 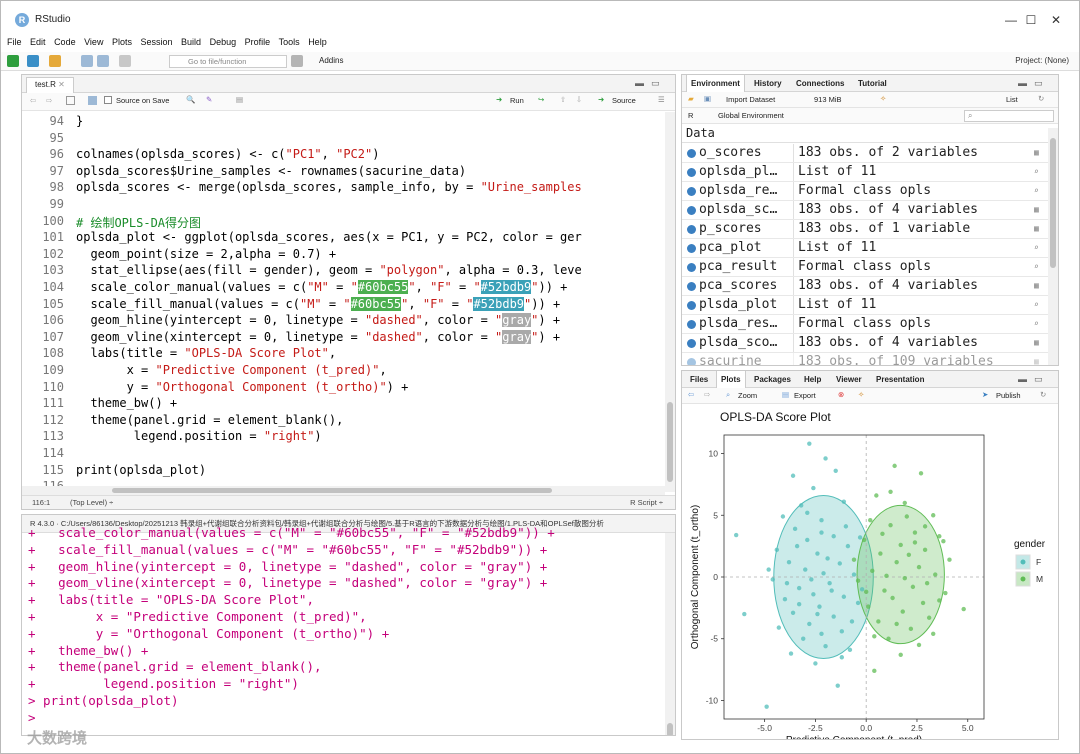 I want to click on close-tab-icon: ✕, so click(x=61, y=84).